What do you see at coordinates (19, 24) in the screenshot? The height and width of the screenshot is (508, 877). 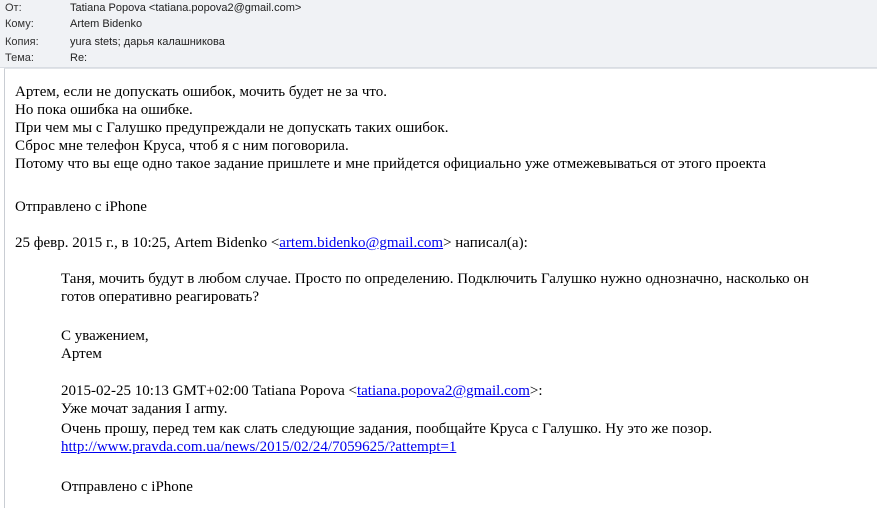 I see `to-label: Кому:` at bounding box center [19, 24].